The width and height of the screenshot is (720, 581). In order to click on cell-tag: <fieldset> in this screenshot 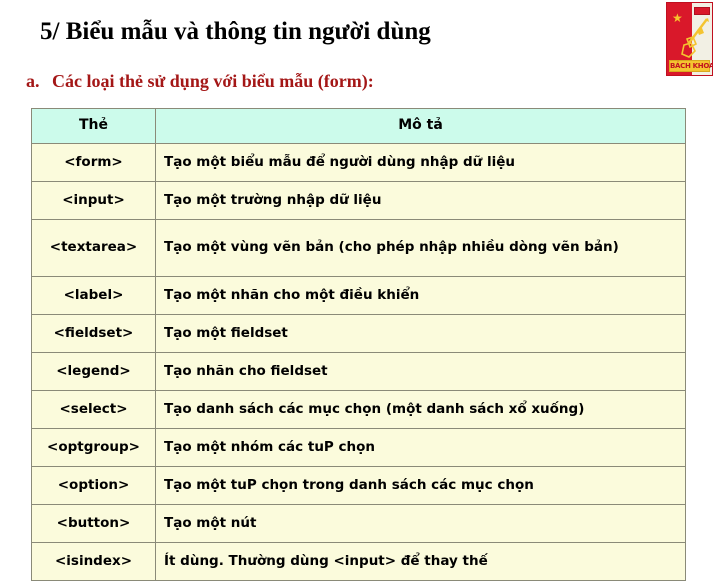, I will do `click(93, 333)`.